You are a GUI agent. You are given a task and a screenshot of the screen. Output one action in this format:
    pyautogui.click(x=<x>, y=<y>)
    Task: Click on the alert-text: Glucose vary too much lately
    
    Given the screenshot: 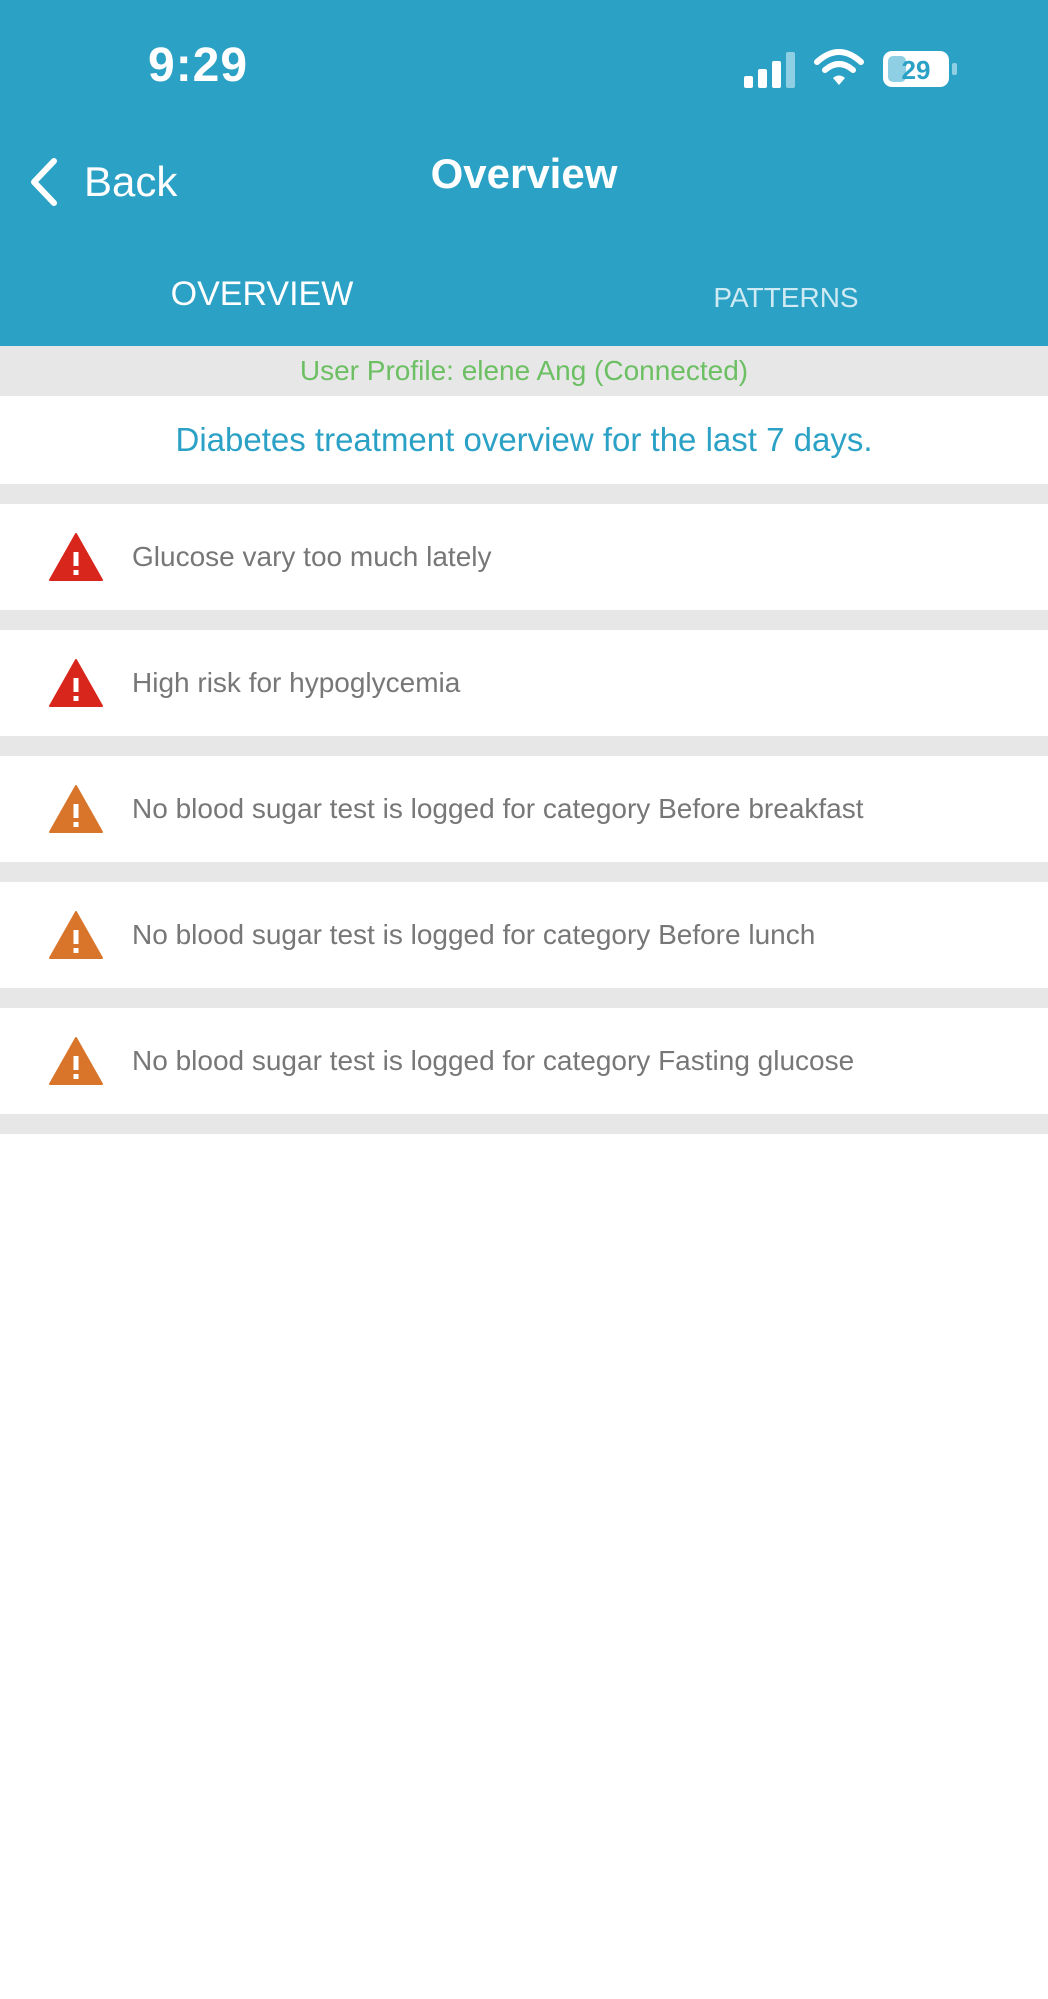 What is the action you would take?
    pyautogui.click(x=312, y=556)
    